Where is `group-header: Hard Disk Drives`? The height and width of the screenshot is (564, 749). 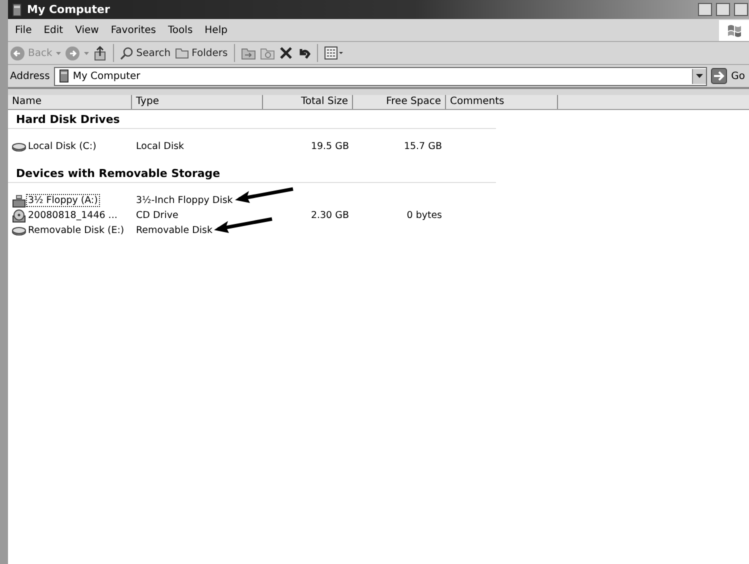
group-header: Hard Disk Drives is located at coordinates (252, 119).